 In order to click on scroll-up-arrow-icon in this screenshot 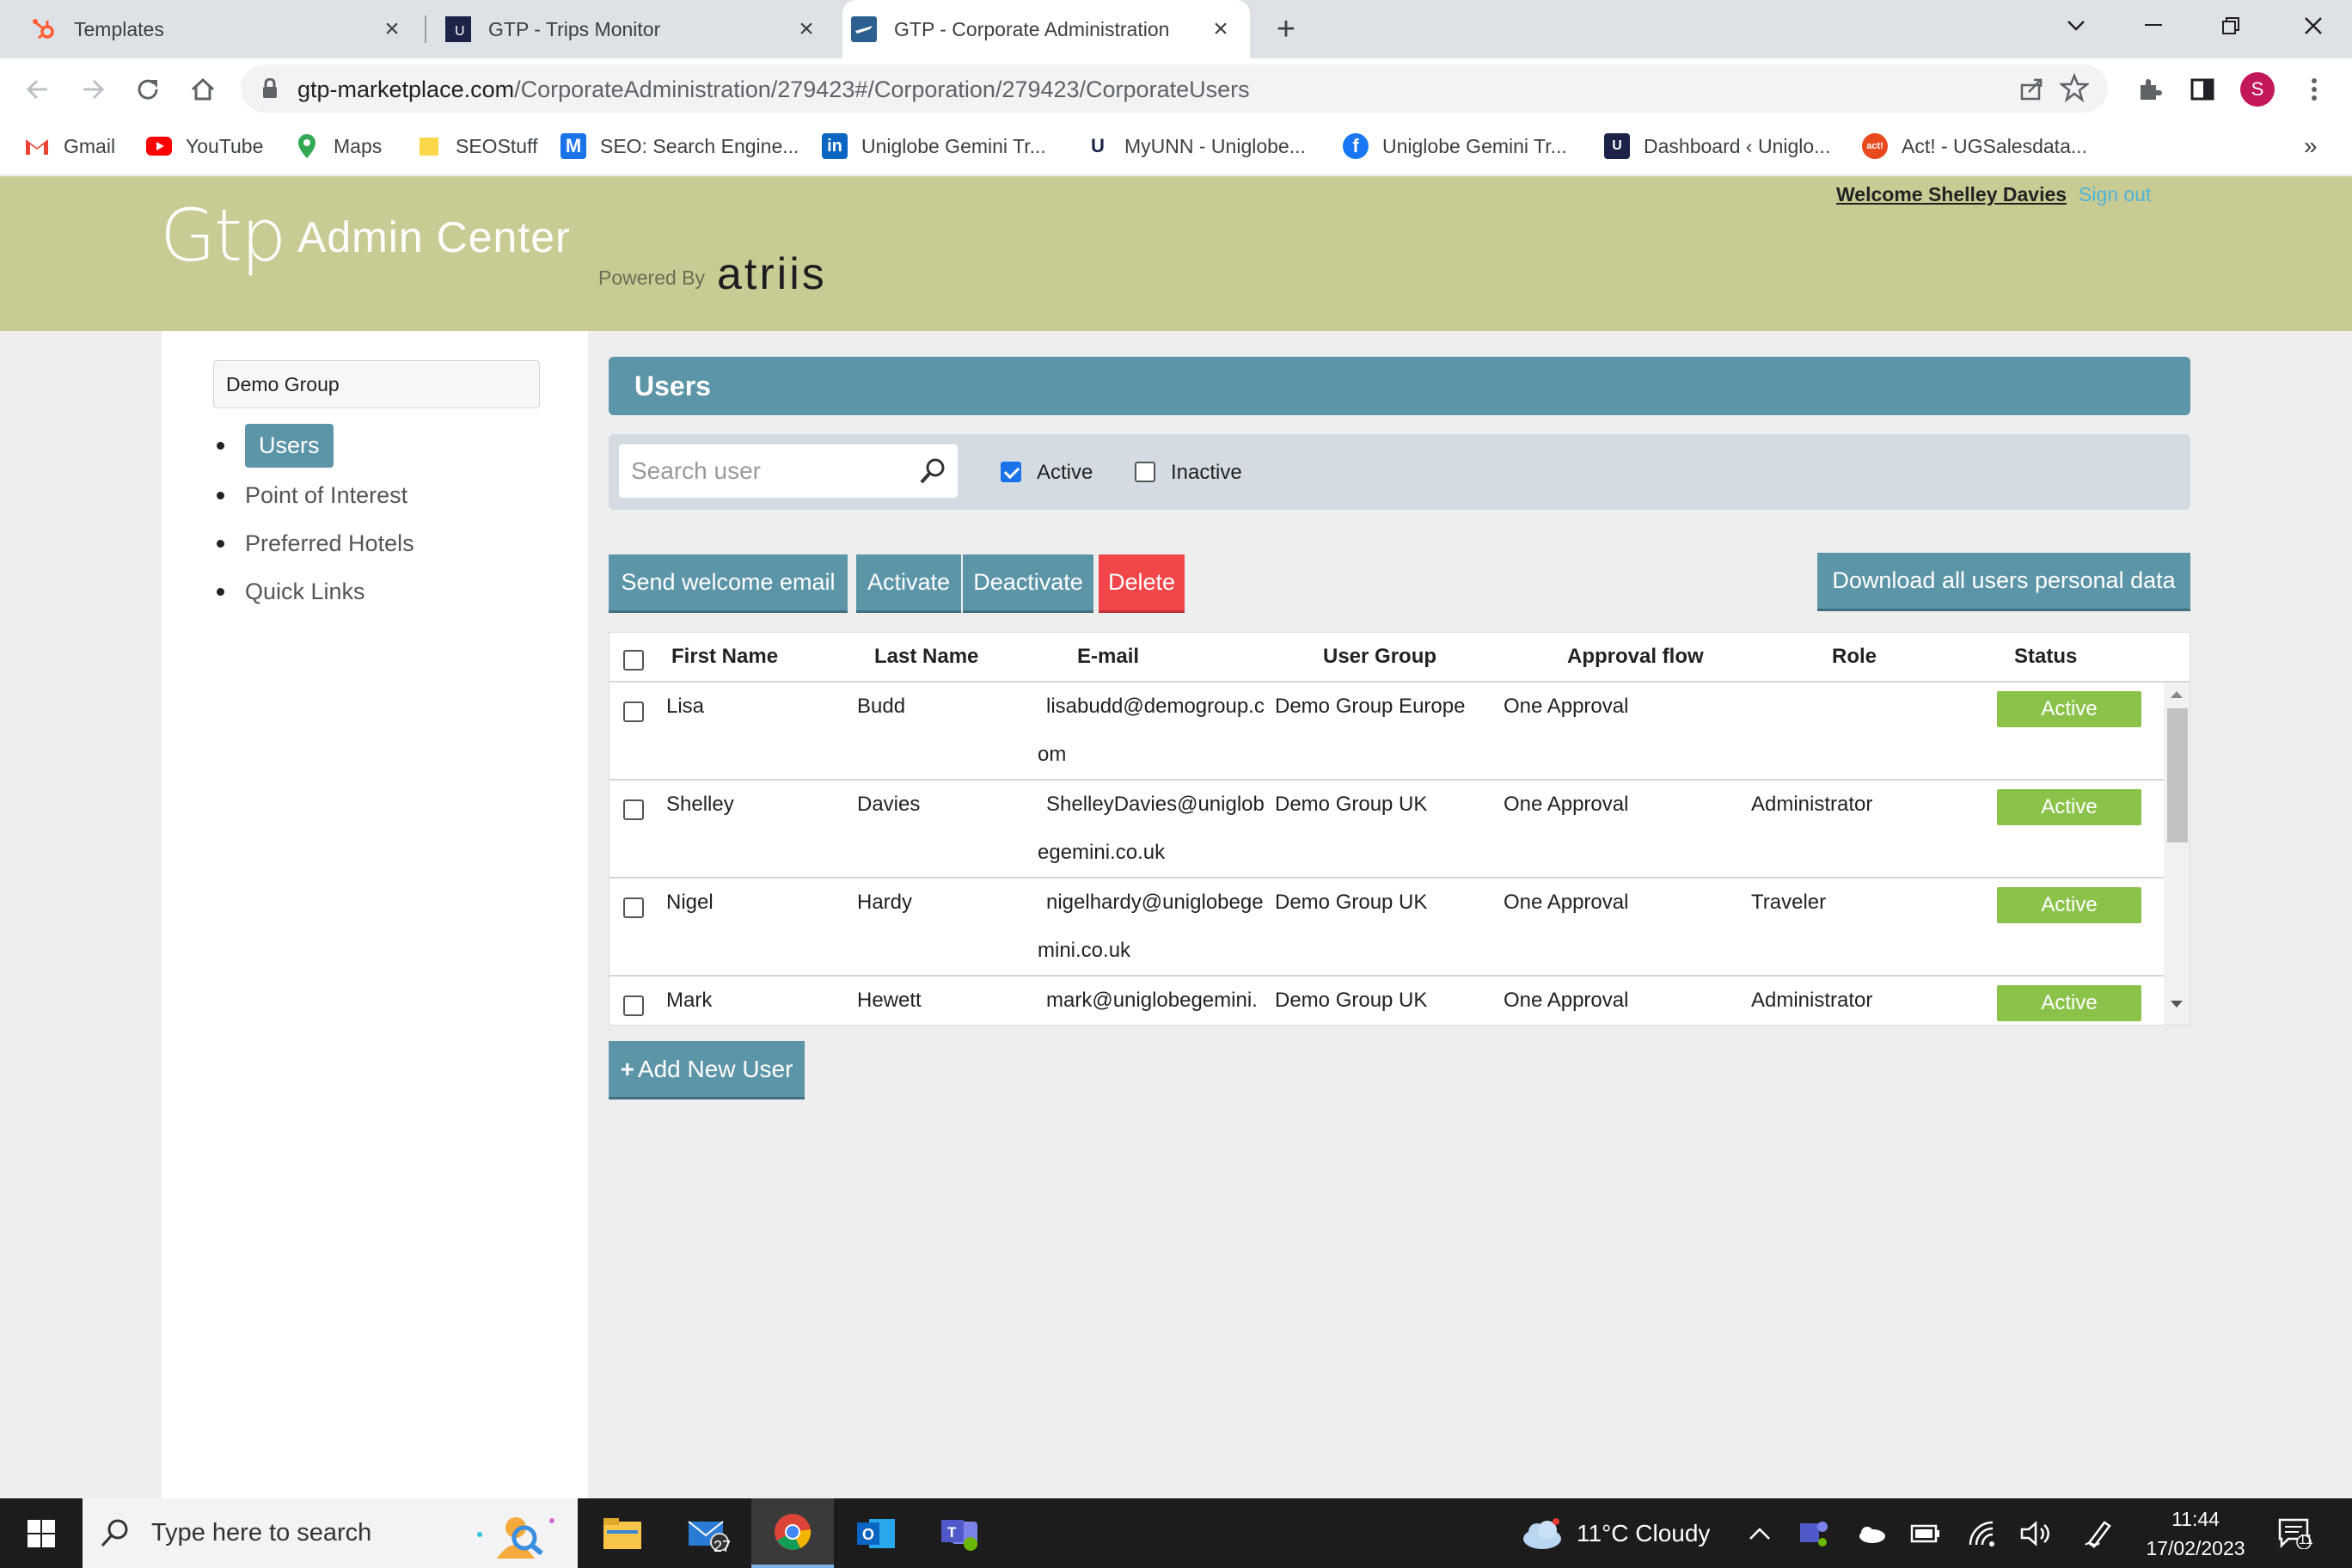, I will do `click(2177, 694)`.